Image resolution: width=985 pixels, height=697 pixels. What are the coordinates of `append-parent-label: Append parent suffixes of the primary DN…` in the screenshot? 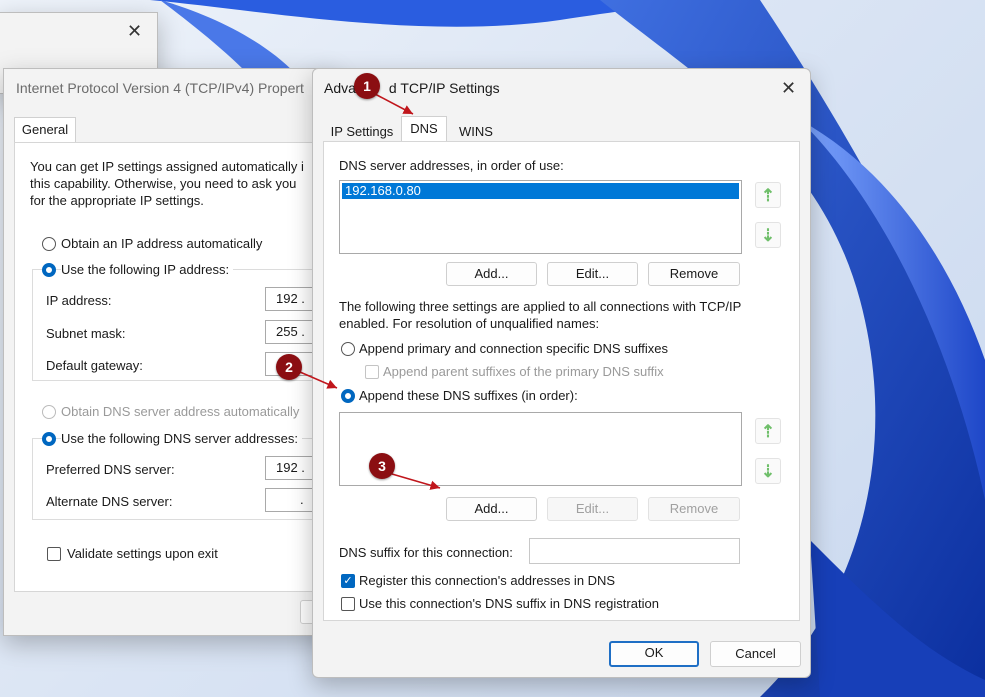 It's located at (523, 371).